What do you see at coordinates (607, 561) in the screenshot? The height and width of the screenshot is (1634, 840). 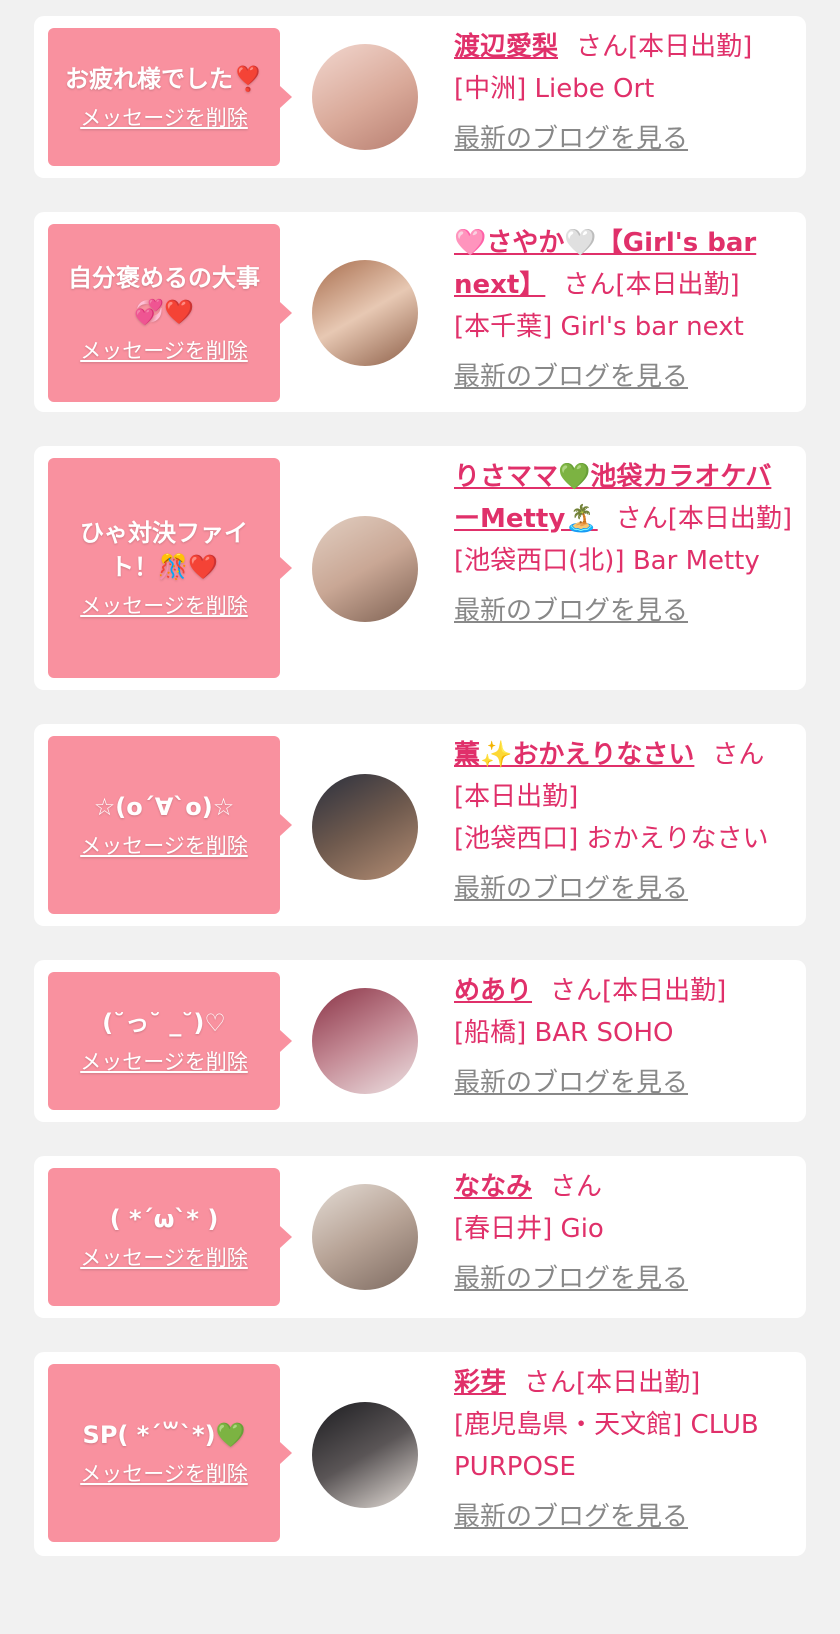 I see `shop-text: [池袋西口(北)] Bar Metty` at bounding box center [607, 561].